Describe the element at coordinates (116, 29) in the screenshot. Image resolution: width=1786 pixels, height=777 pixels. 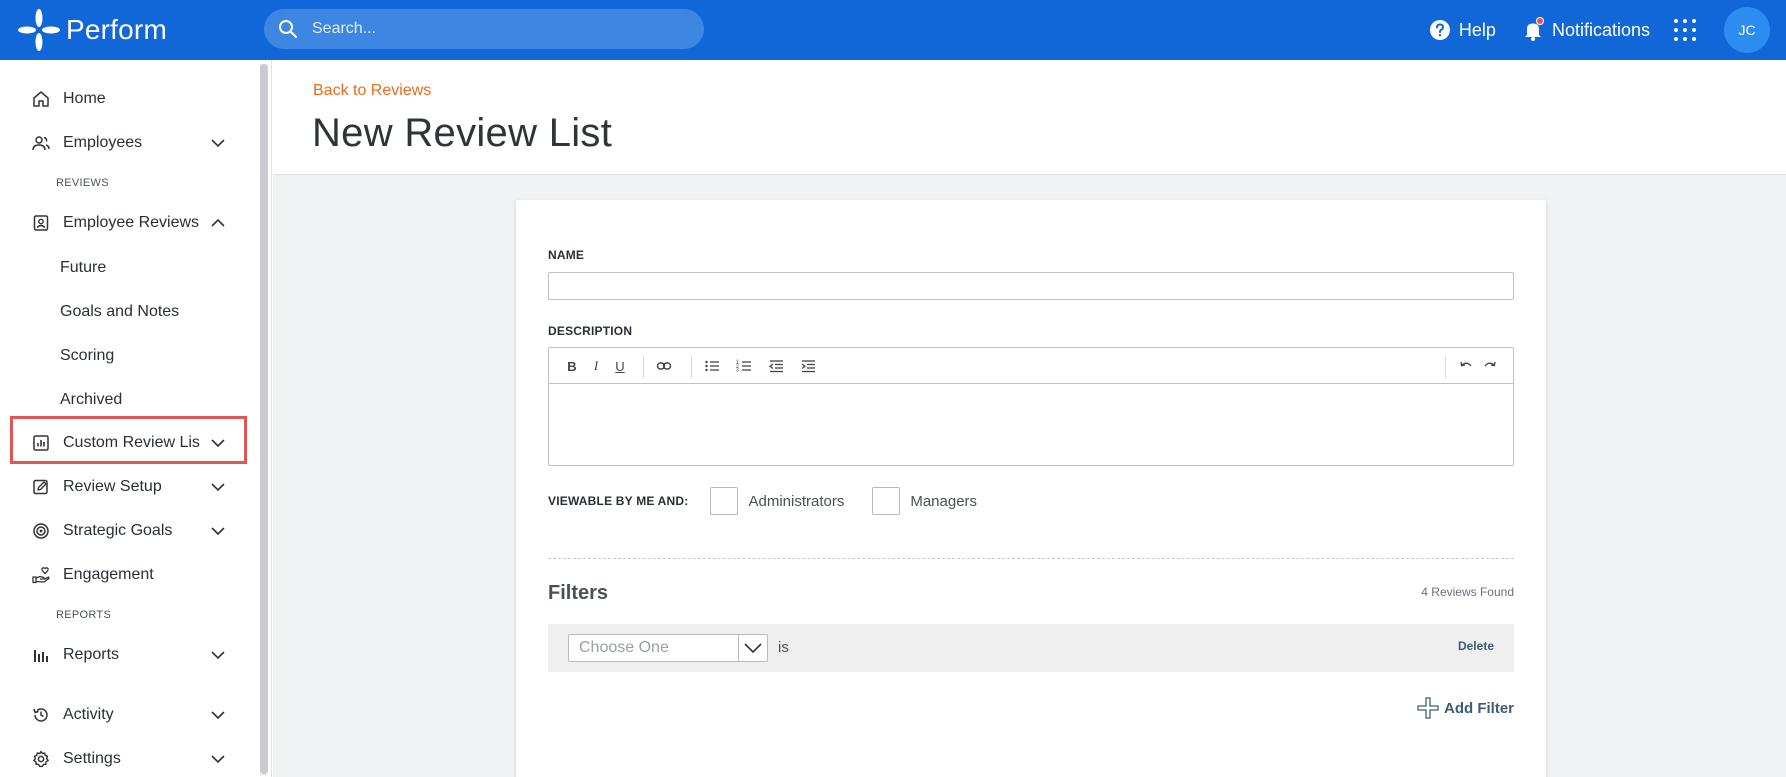
I see `app-name: Perform` at that location.